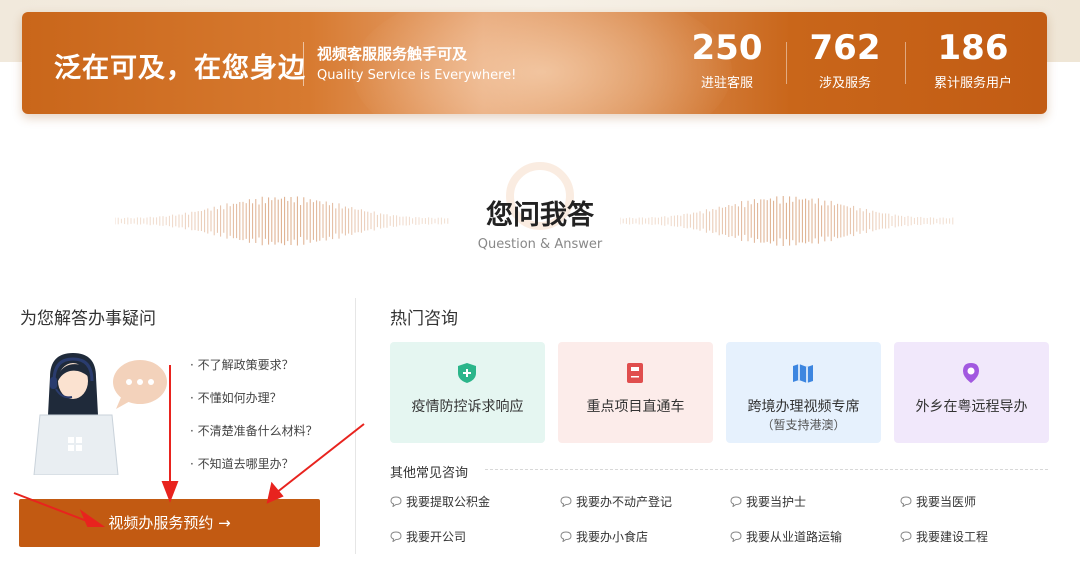  Describe the element at coordinates (946, 502) in the screenshot. I see `consult-link-label: 我要当医师` at that location.